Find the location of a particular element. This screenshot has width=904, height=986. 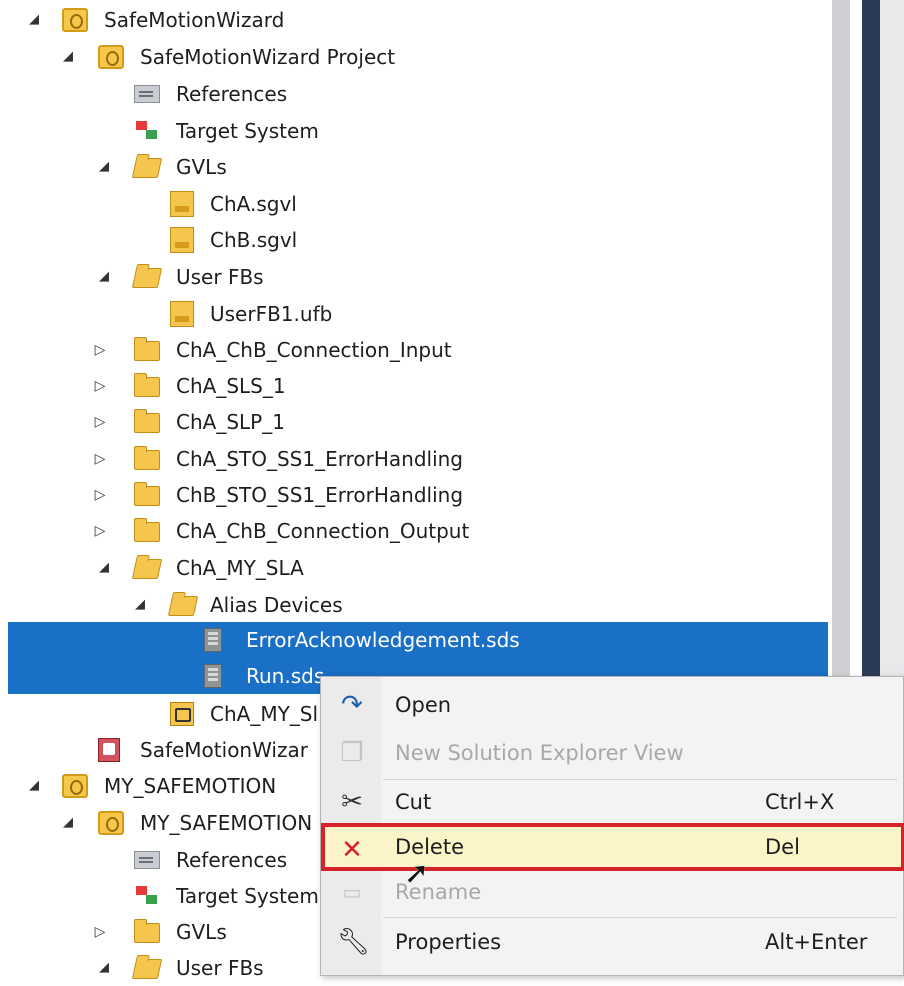

tree-item-error-ack-sds: ErrorAcknowledgement.sds is located at coordinates (418, 640).